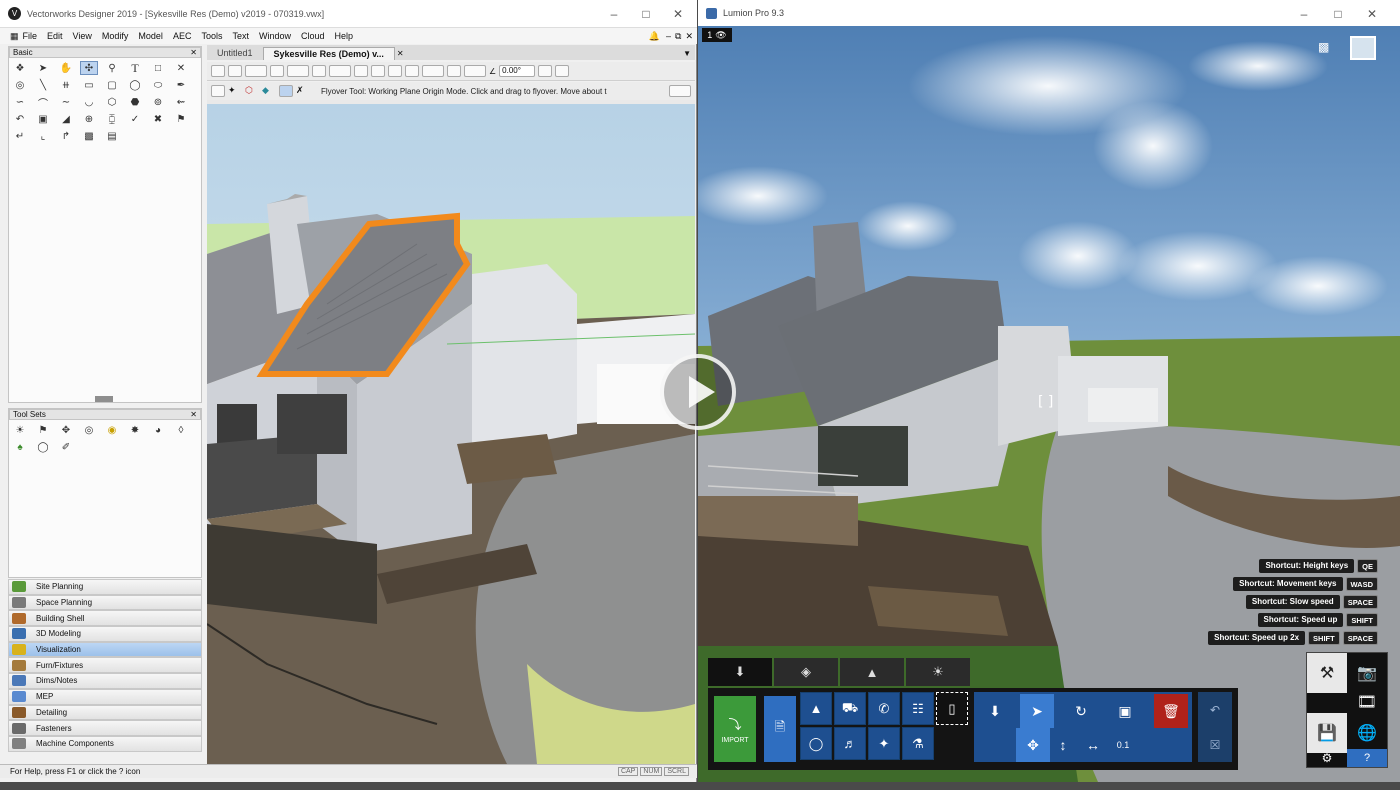 The height and width of the screenshot is (790, 1400). I want to click on undo-icon: ↶, so click(1215, 710).